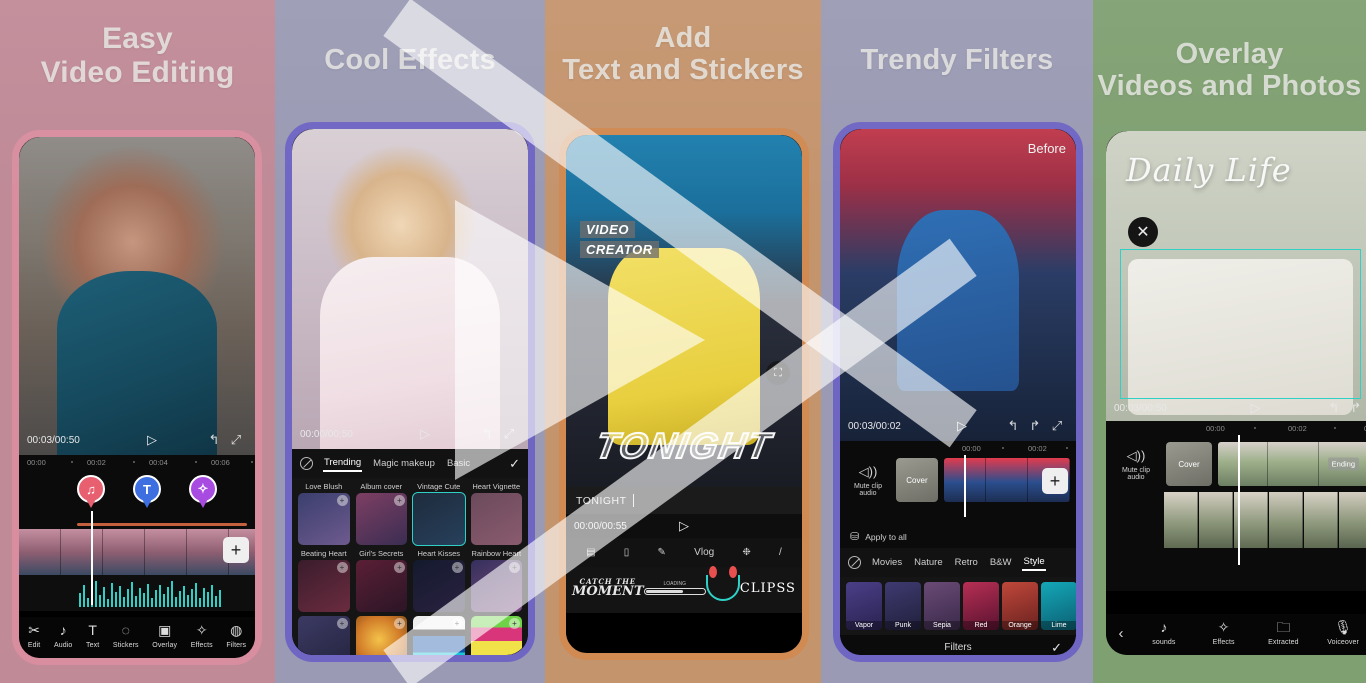 The image size is (1366, 683). I want to click on timeline-markers: ♫ T ✧, so click(137, 489).